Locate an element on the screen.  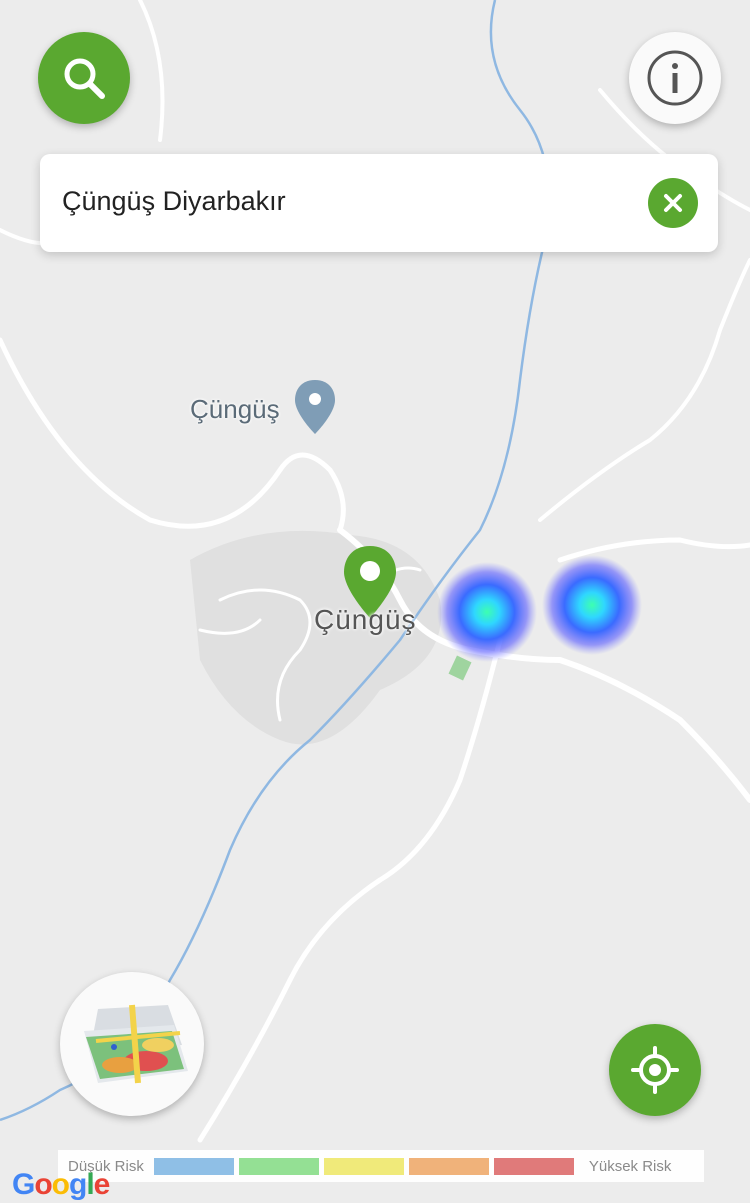
town-area is located at coordinates (316, 637).